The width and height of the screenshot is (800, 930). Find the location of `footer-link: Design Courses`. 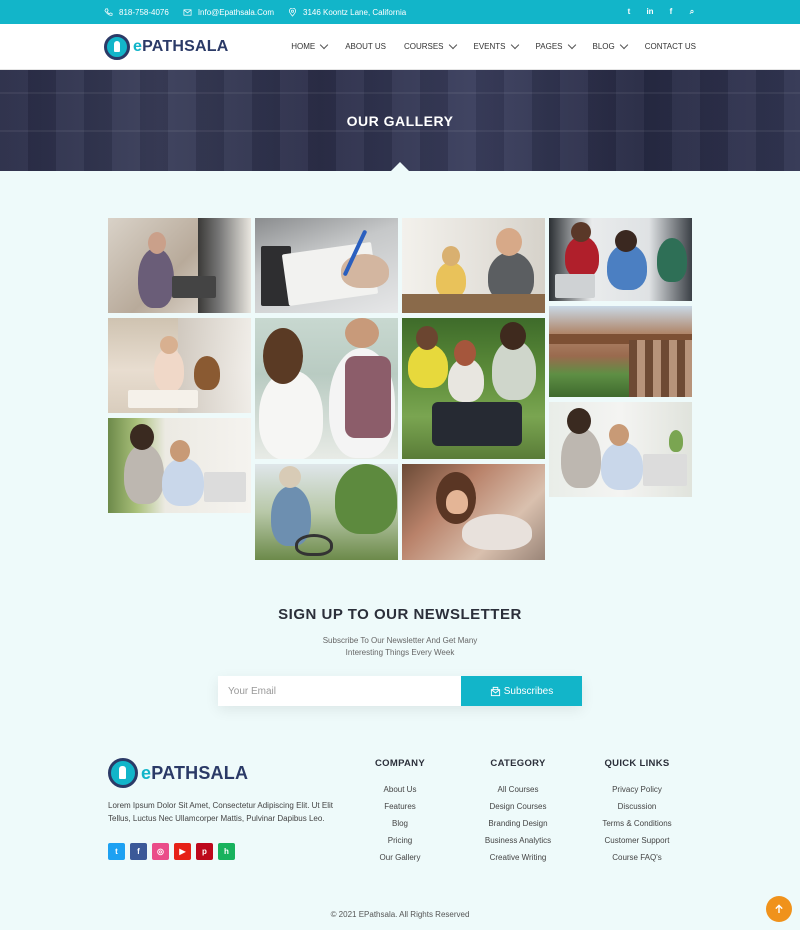

footer-link: Design Courses is located at coordinates (518, 806).